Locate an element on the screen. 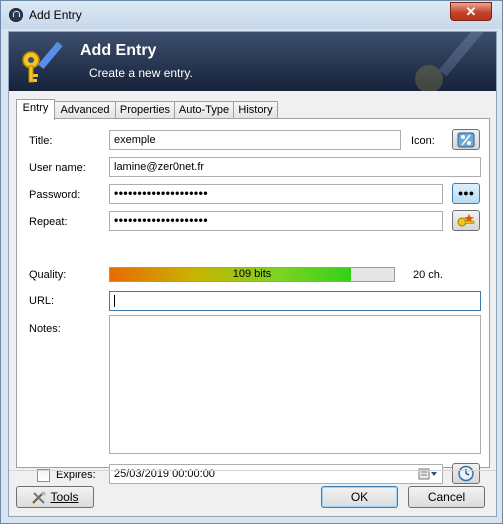 This screenshot has height=524, width=503. generate-password-button is located at coordinates (466, 220).